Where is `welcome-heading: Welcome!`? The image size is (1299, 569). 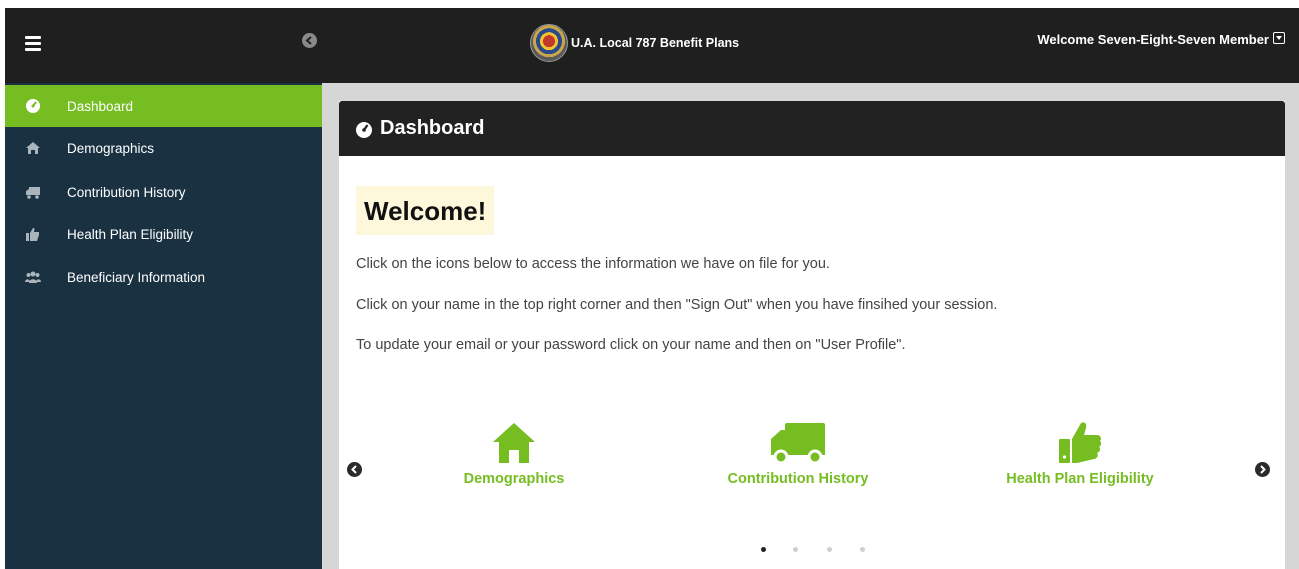
welcome-heading: Welcome! is located at coordinates (425, 210).